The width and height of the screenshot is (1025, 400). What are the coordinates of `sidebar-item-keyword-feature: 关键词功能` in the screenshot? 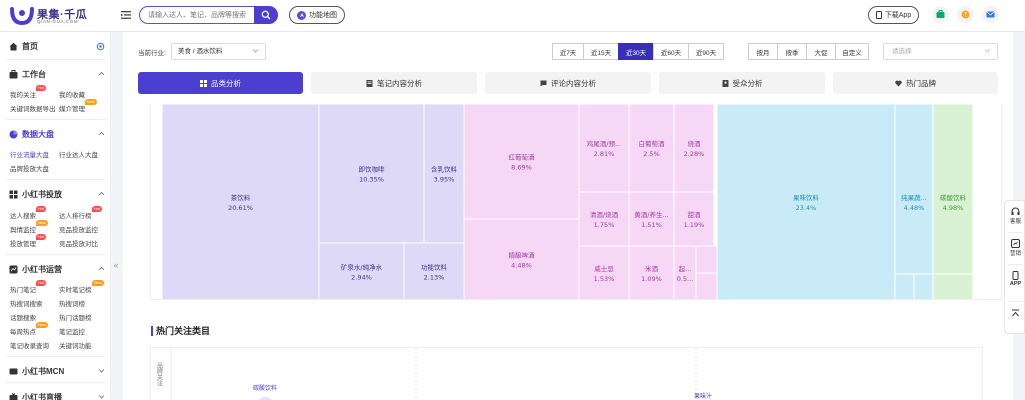 It's located at (75, 345).